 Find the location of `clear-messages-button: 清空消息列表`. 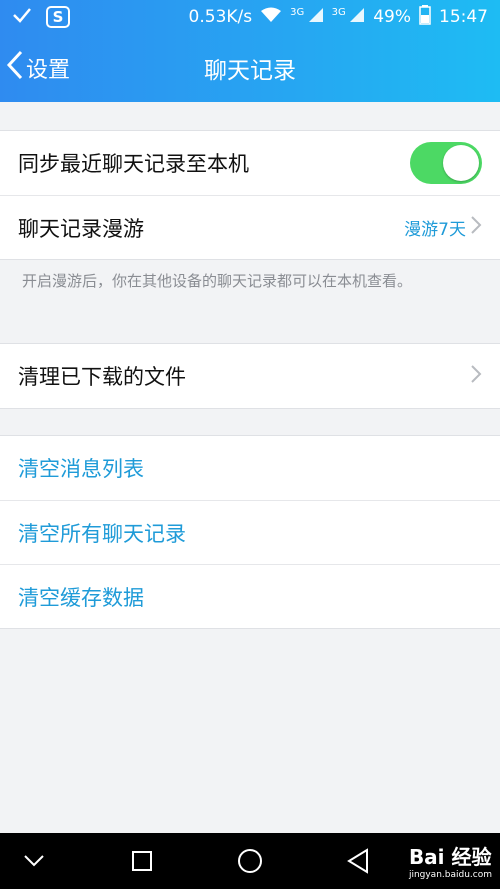

clear-messages-button: 清空消息列表 is located at coordinates (81, 468).